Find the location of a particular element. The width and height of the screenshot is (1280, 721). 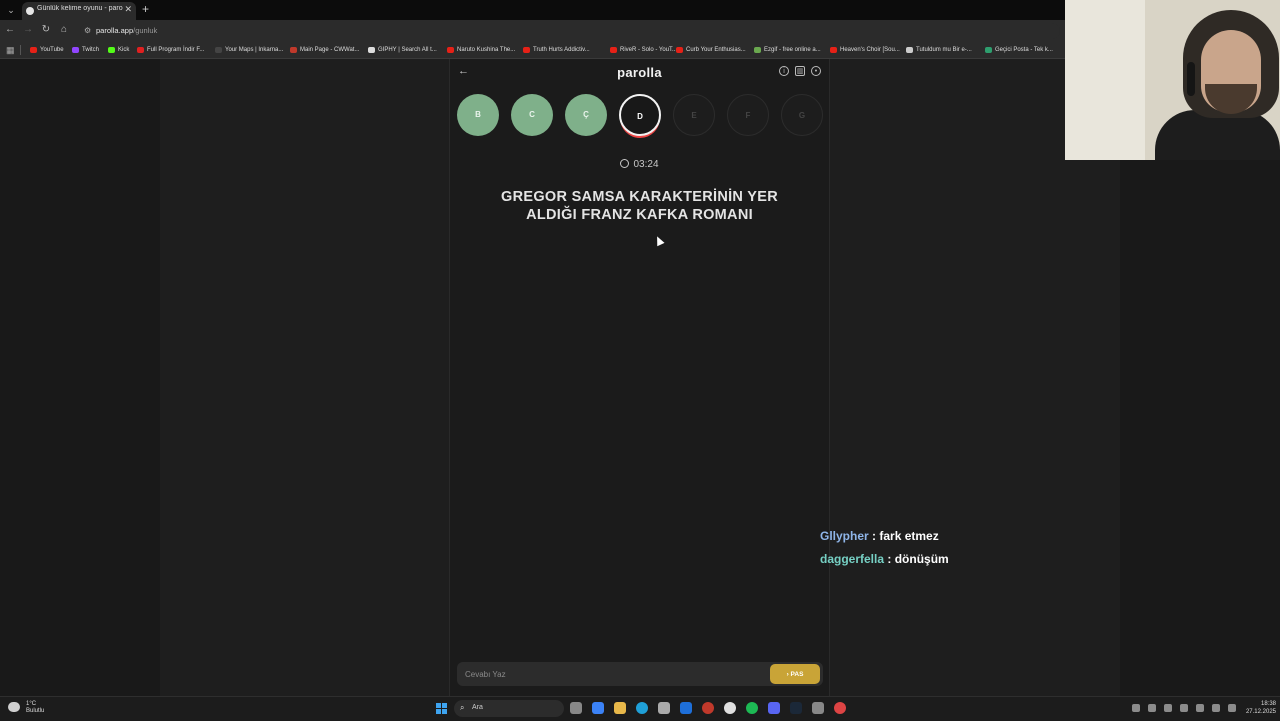

letter-circle-todo: F is located at coordinates (748, 115).